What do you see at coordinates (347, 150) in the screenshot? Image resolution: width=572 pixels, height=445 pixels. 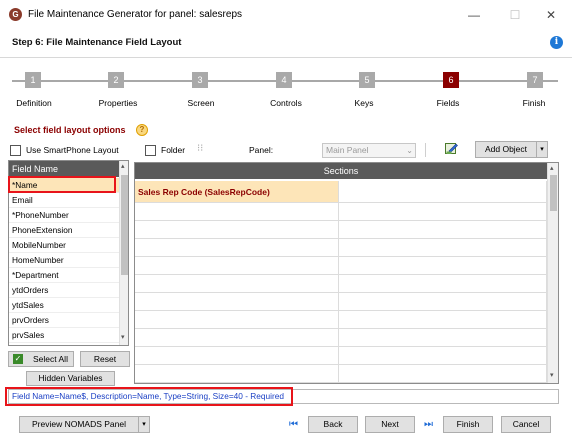 I see `panel-select-value: Main Panel` at bounding box center [347, 150].